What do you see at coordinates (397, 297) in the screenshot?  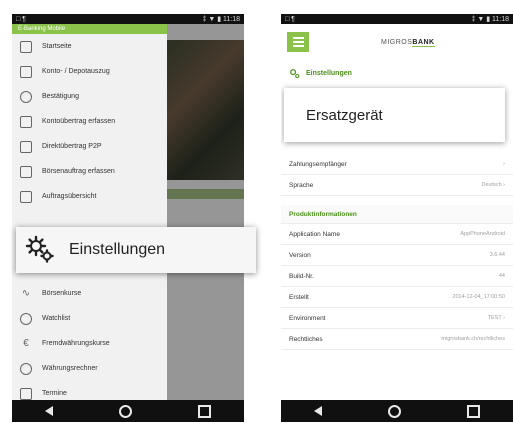 I see `row-erstellt: Erstellt 2014-12-04_17:00:50` at bounding box center [397, 297].